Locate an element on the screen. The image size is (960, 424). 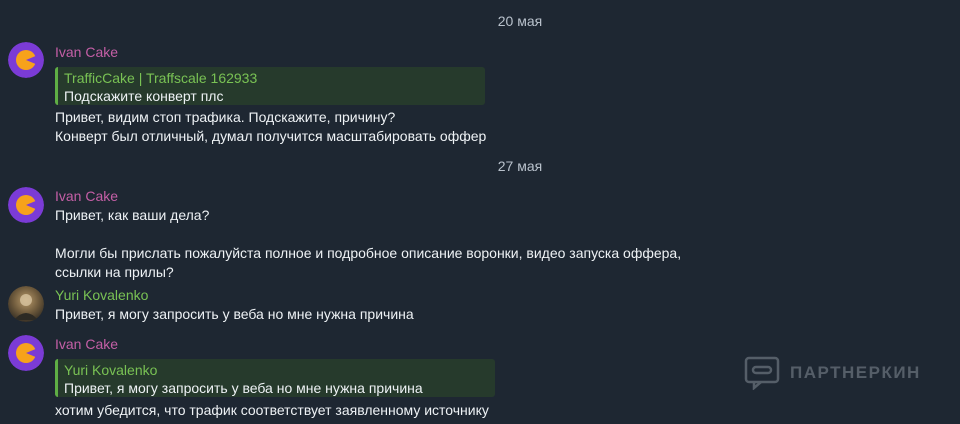
partnerkin-watermark: ПАРТНЕРКИН is located at coordinates (832, 373).